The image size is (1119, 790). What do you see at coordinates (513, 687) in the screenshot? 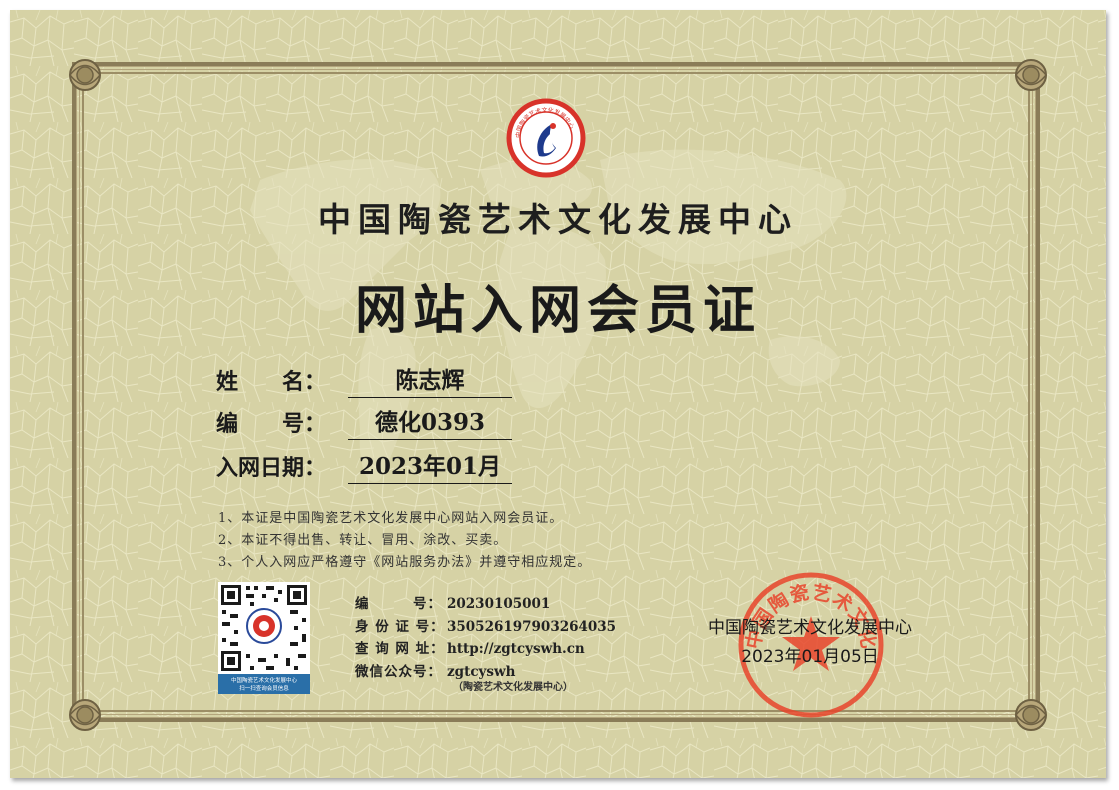
I see `info-subtitle: （陶瓷艺术文化发展中心）` at bounding box center [513, 687].